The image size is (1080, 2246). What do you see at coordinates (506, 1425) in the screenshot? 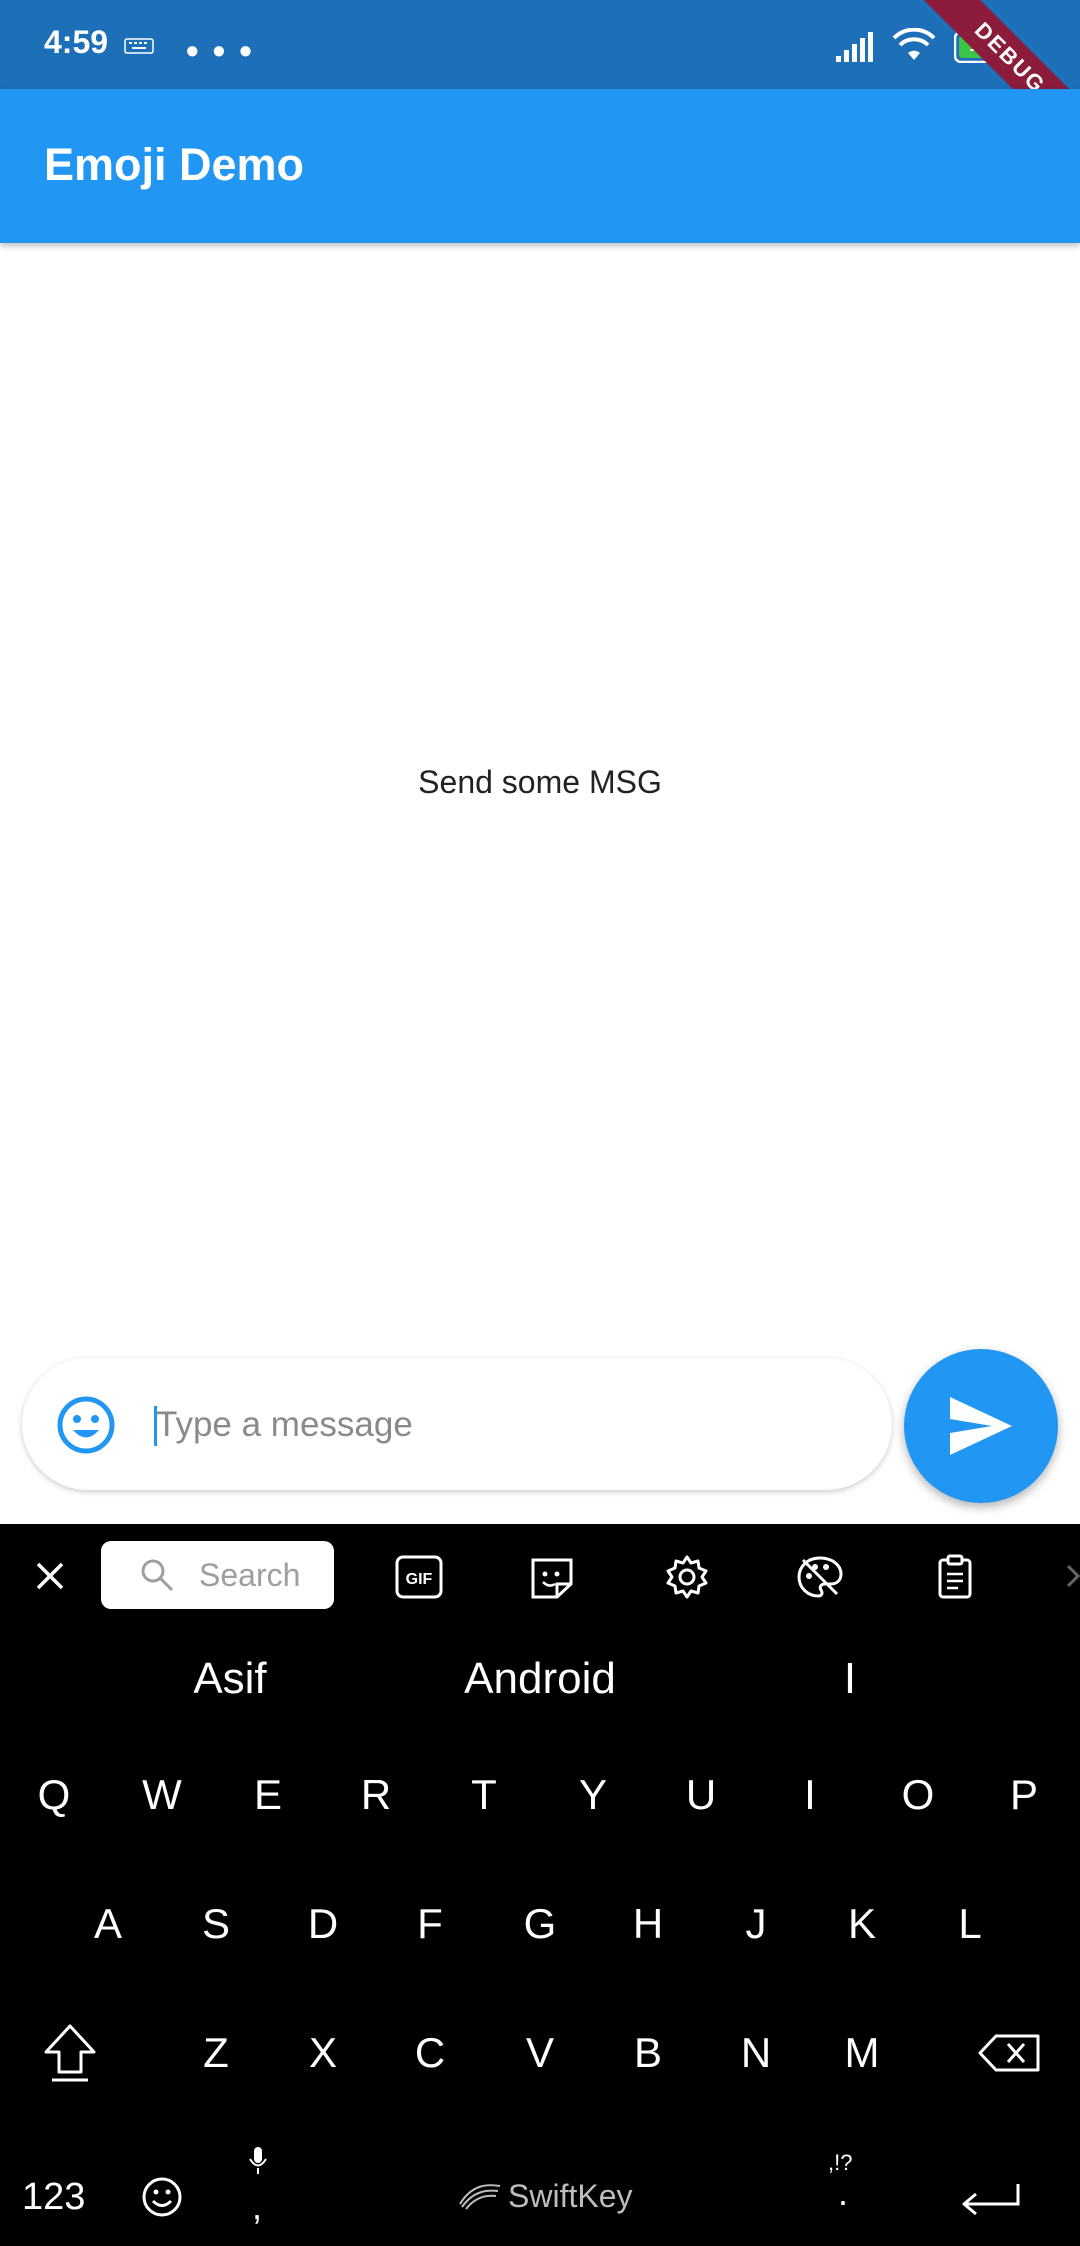
I see `message-input` at bounding box center [506, 1425].